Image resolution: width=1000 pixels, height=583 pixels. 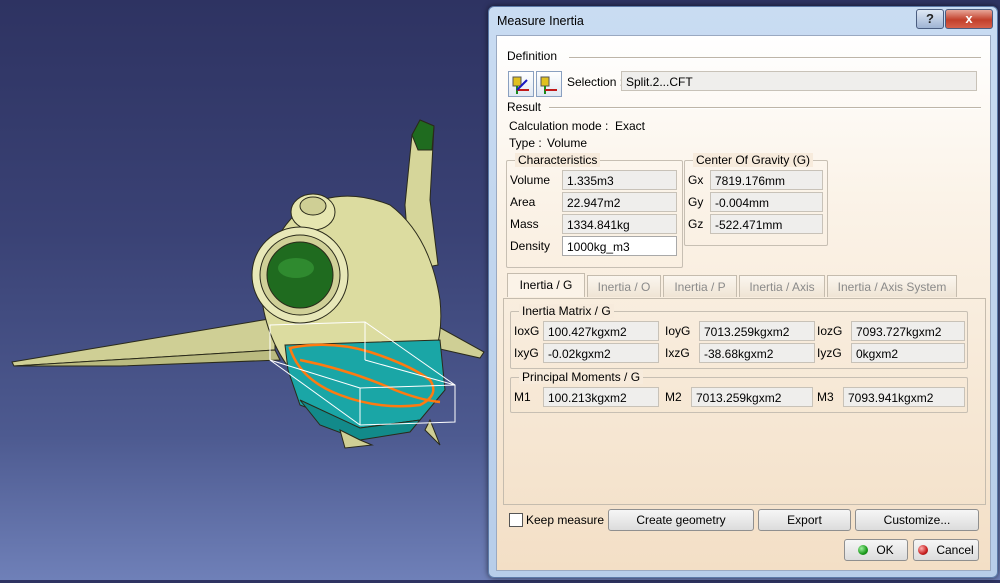 I want to click on measure-inertia-2d-button, so click(x=549, y=84).